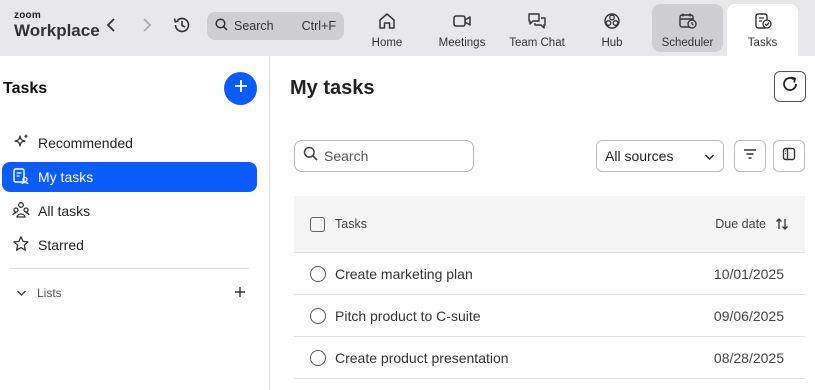 The image size is (815, 390). I want to click on sort-arrows-icon, so click(782, 224).